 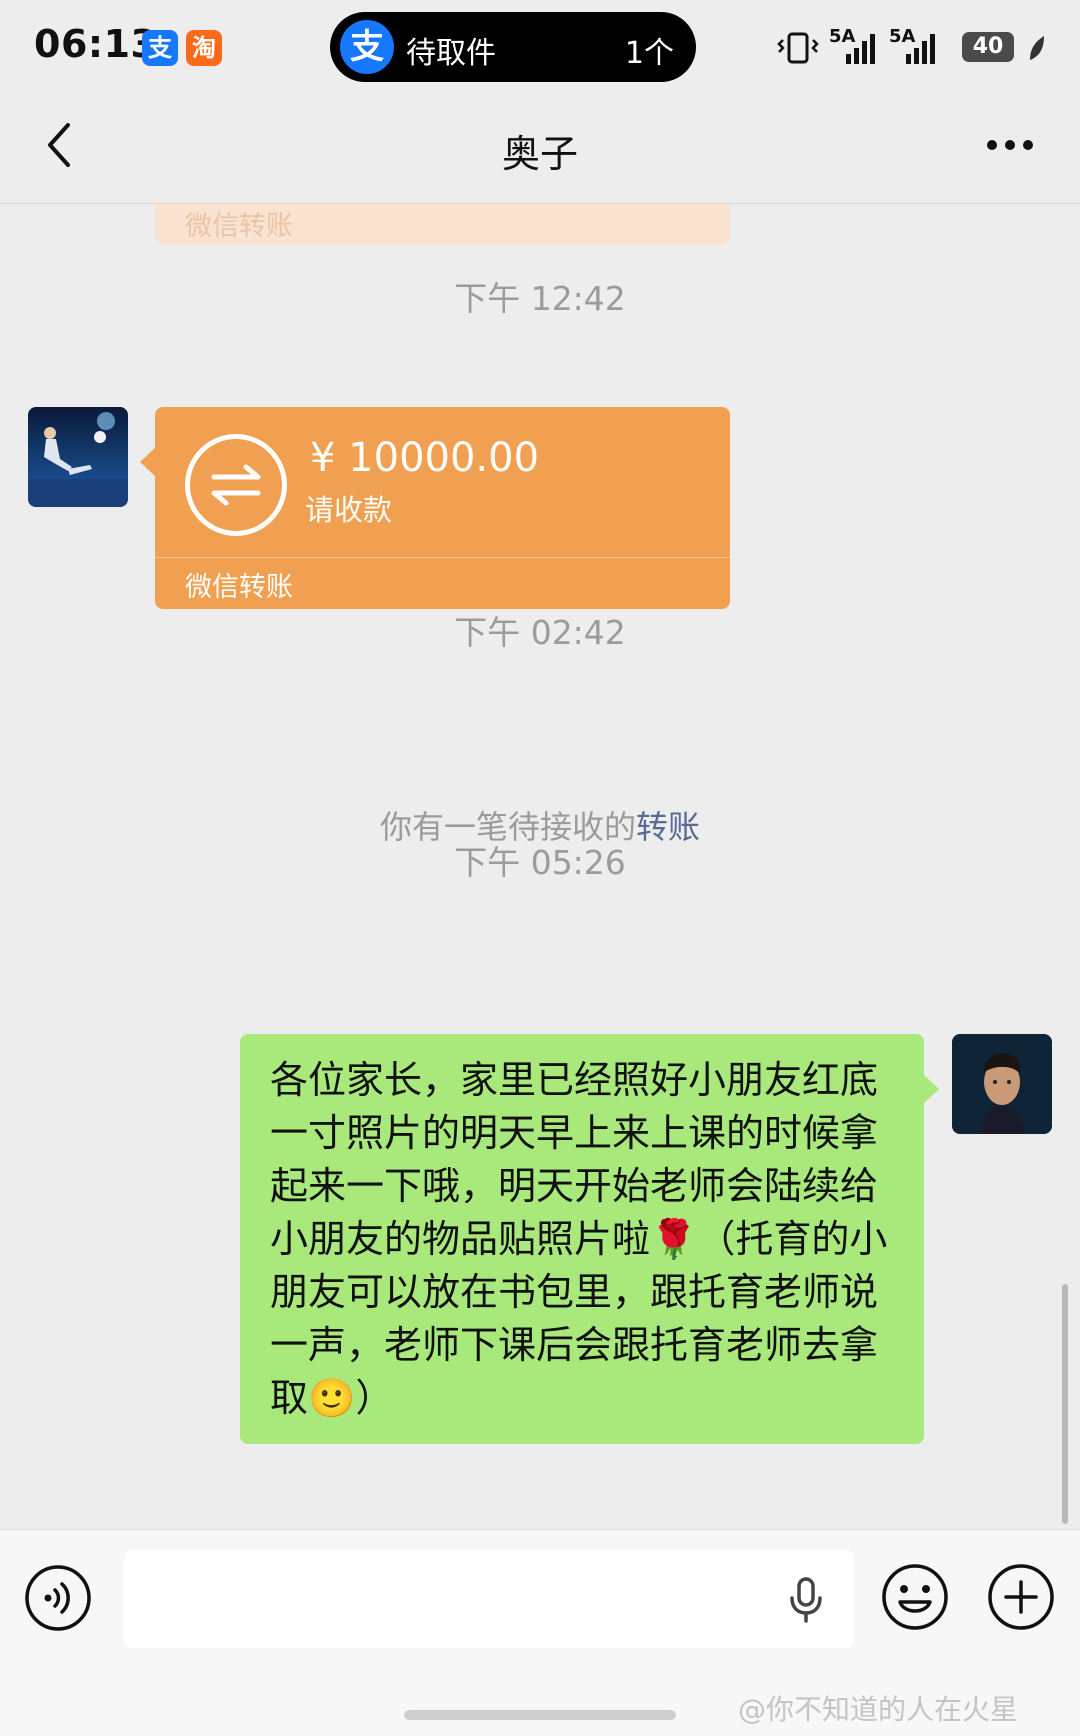 I want to click on contact-avatar, so click(x=78, y=457).